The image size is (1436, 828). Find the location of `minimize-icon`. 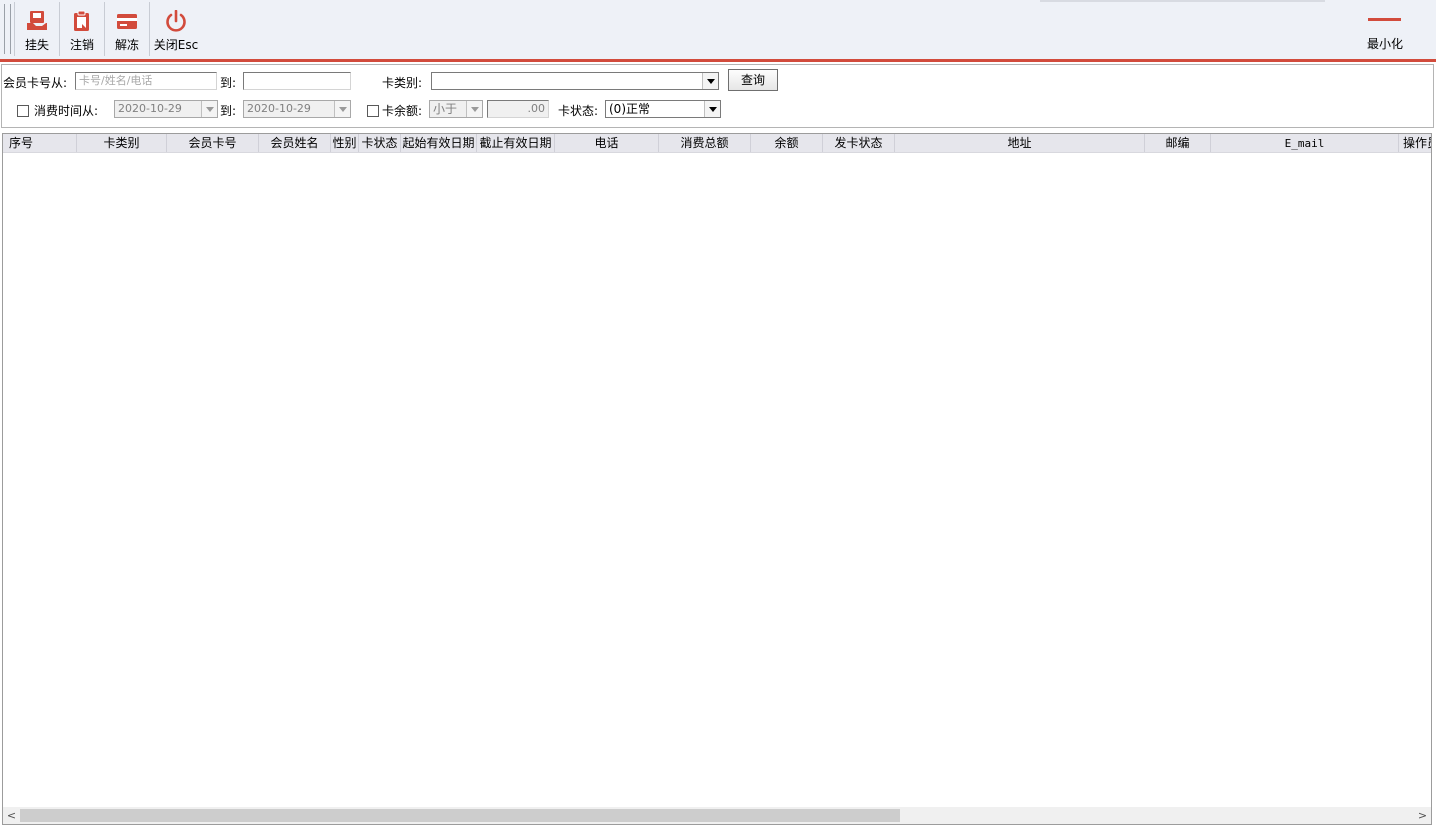

minimize-icon is located at coordinates (1384, 19).